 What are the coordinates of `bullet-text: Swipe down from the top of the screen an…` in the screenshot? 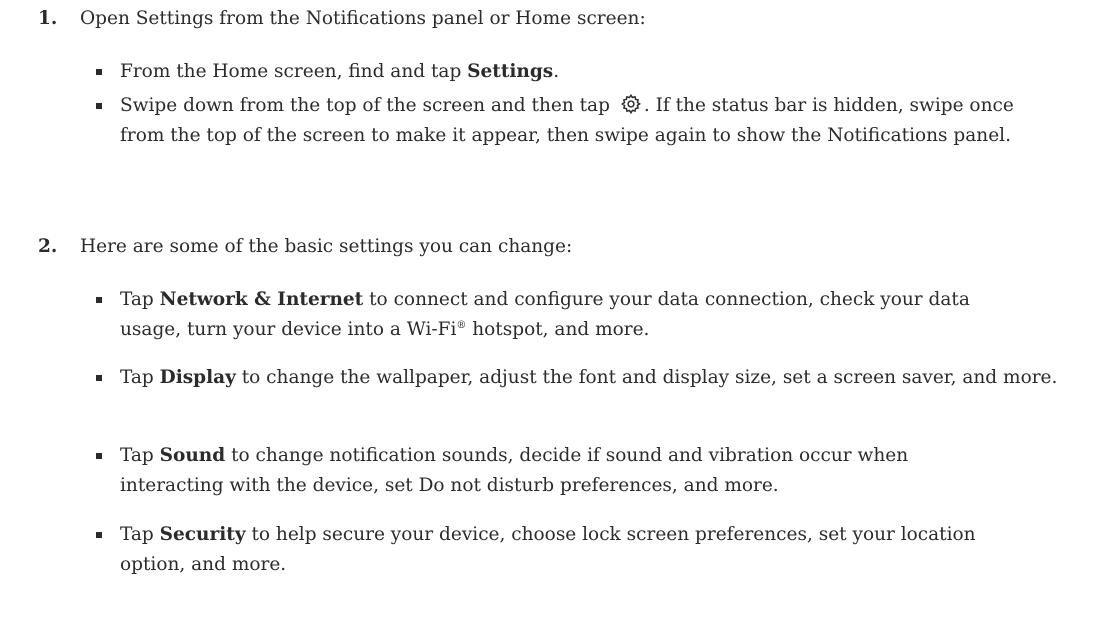 It's located at (567, 119).